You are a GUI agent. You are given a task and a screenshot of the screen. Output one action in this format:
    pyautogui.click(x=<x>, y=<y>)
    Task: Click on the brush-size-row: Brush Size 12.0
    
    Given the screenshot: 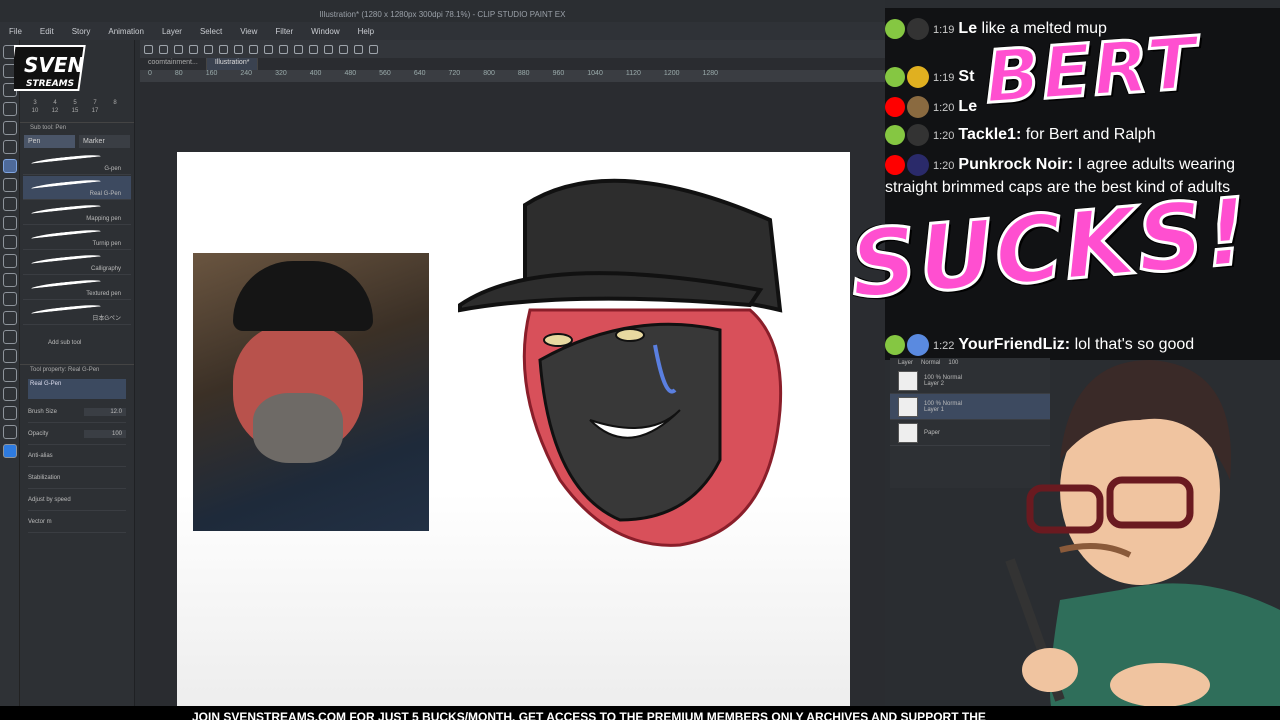 What is the action you would take?
    pyautogui.click(x=77, y=412)
    